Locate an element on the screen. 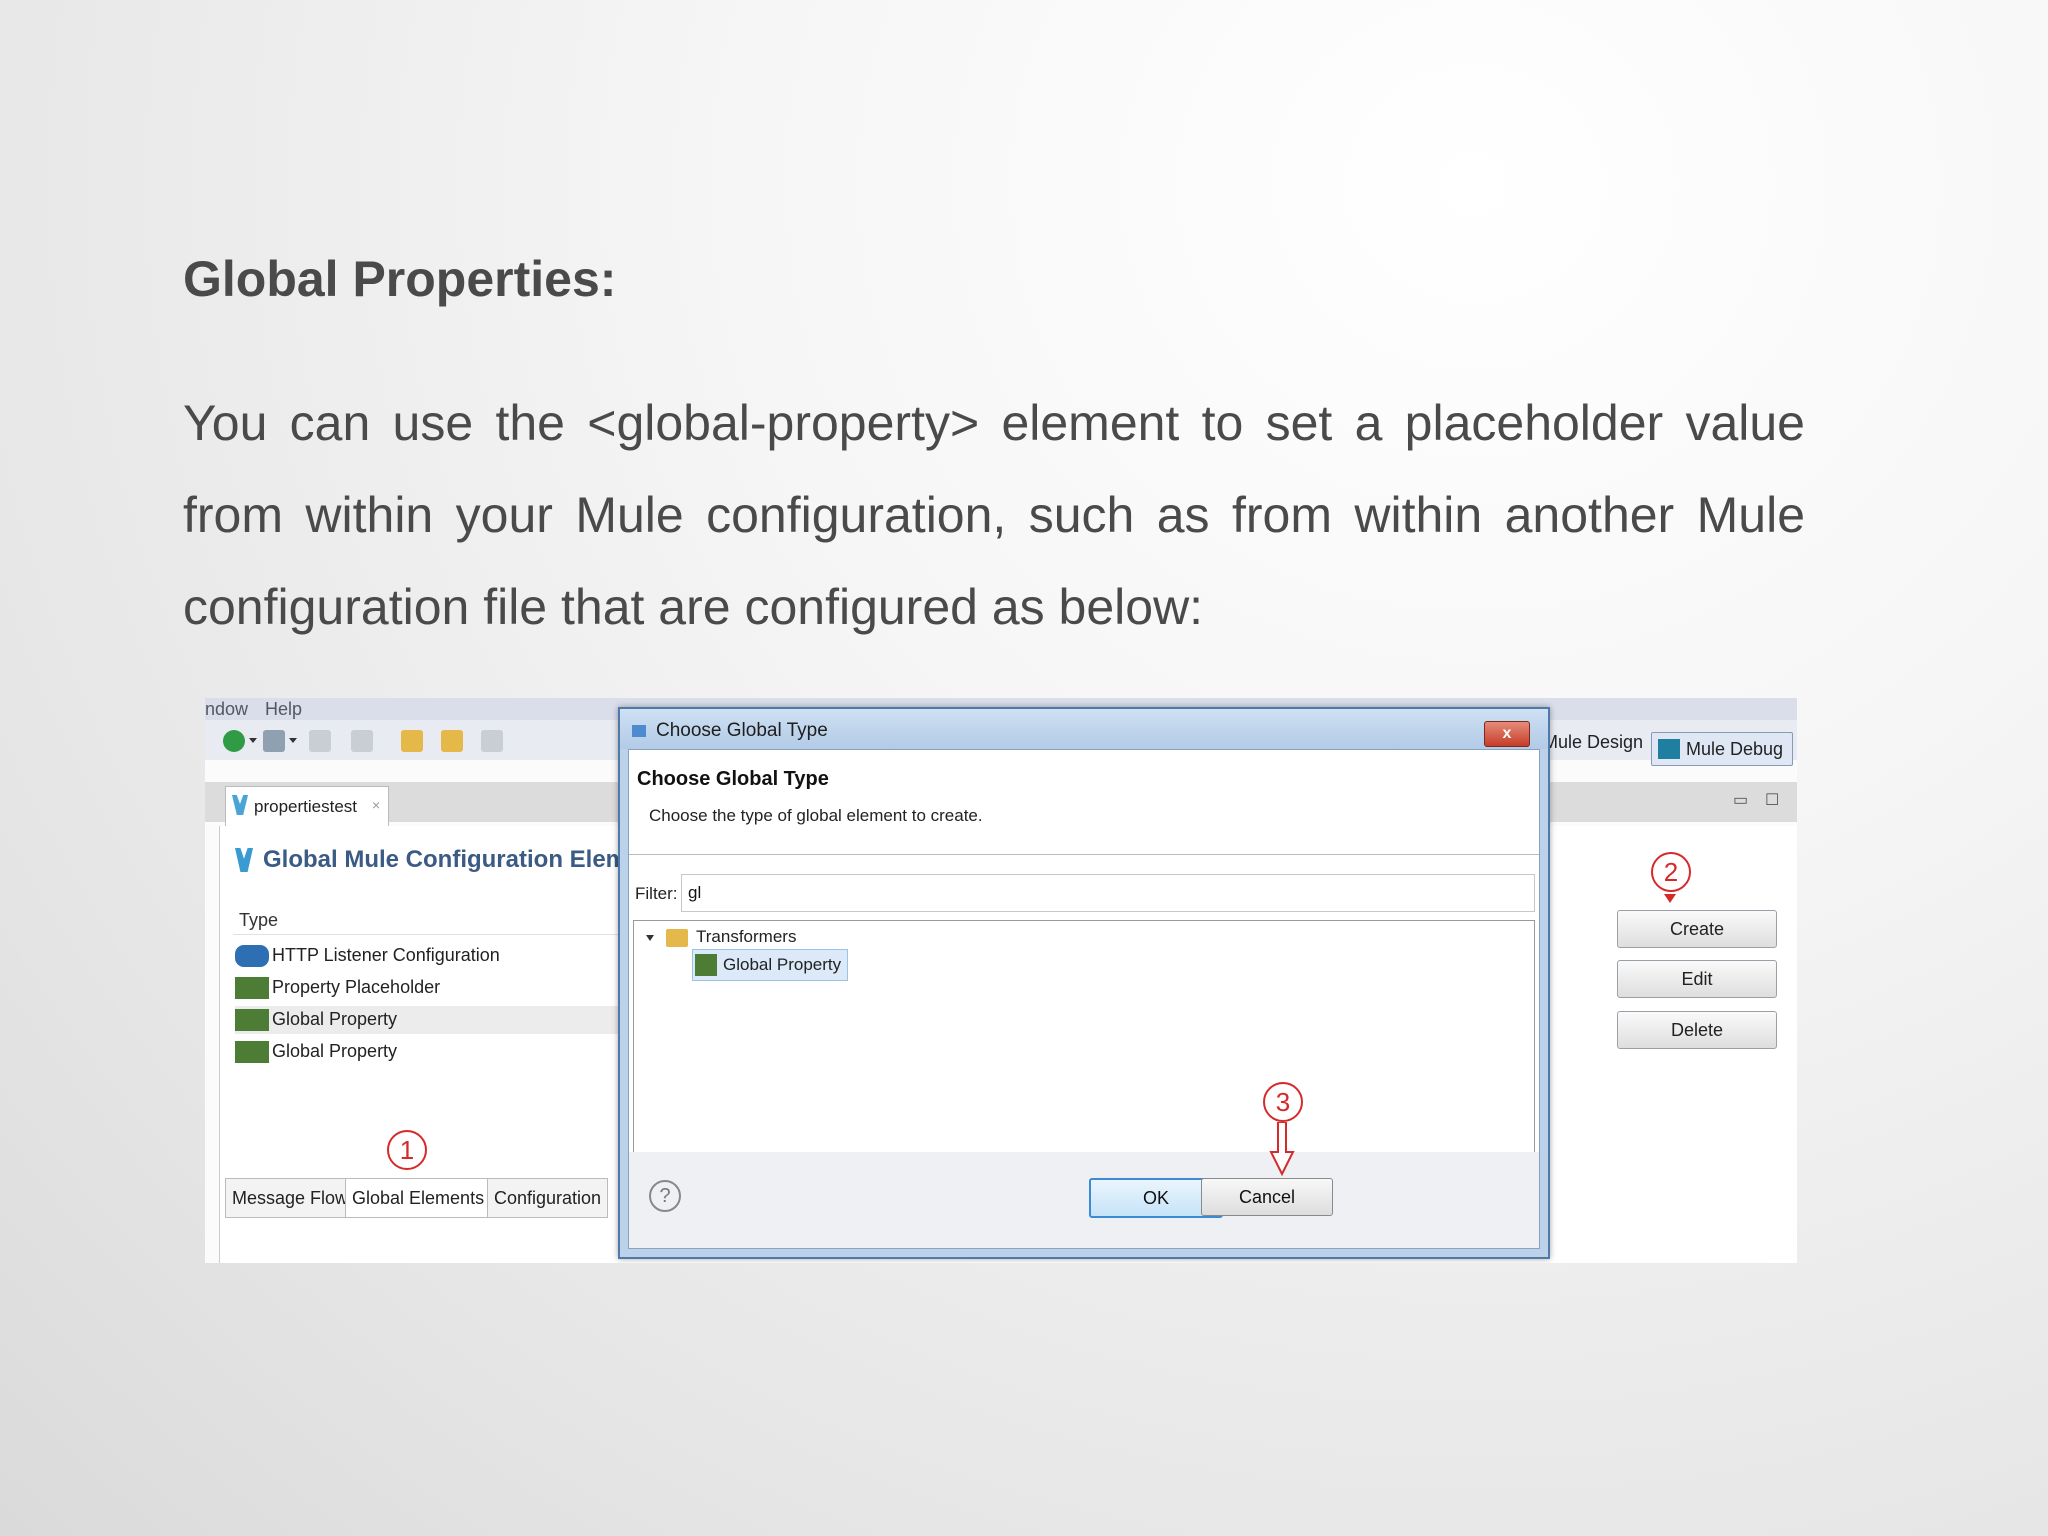 Image resolution: width=2048 pixels, height=1536 pixels. type-column-header: Type is located at coordinates (258, 920).